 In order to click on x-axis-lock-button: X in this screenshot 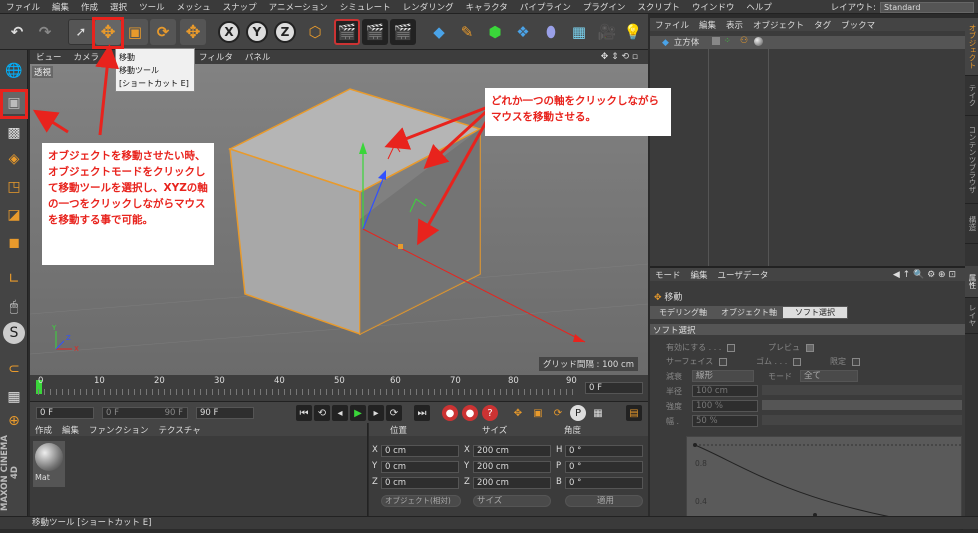, I will do `click(229, 32)`.